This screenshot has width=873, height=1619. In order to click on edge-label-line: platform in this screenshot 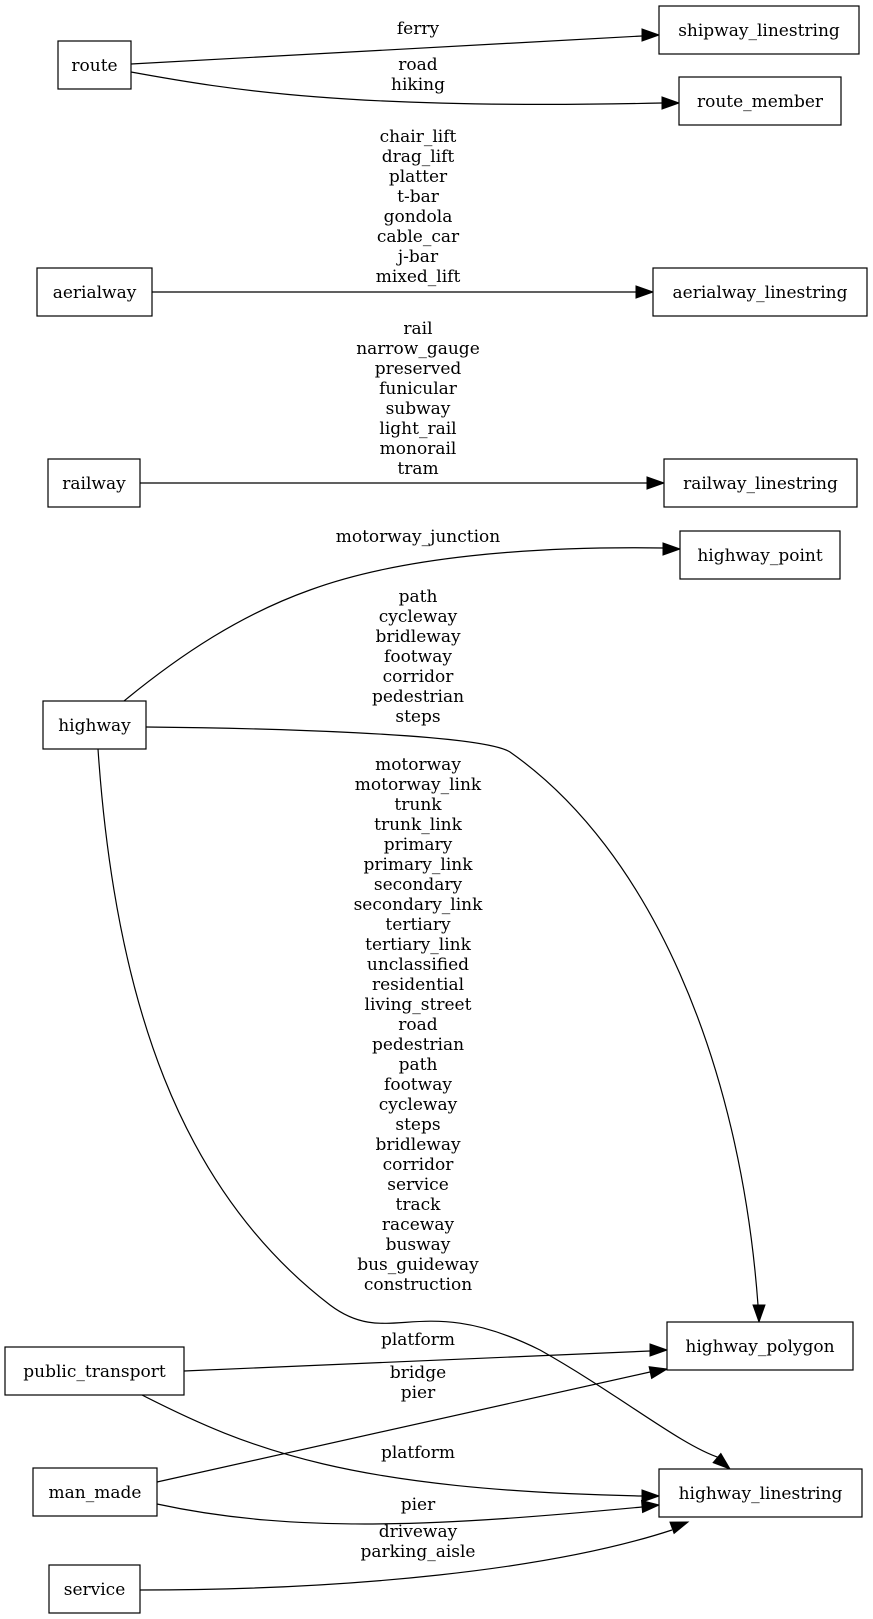, I will do `click(418, 1453)`.